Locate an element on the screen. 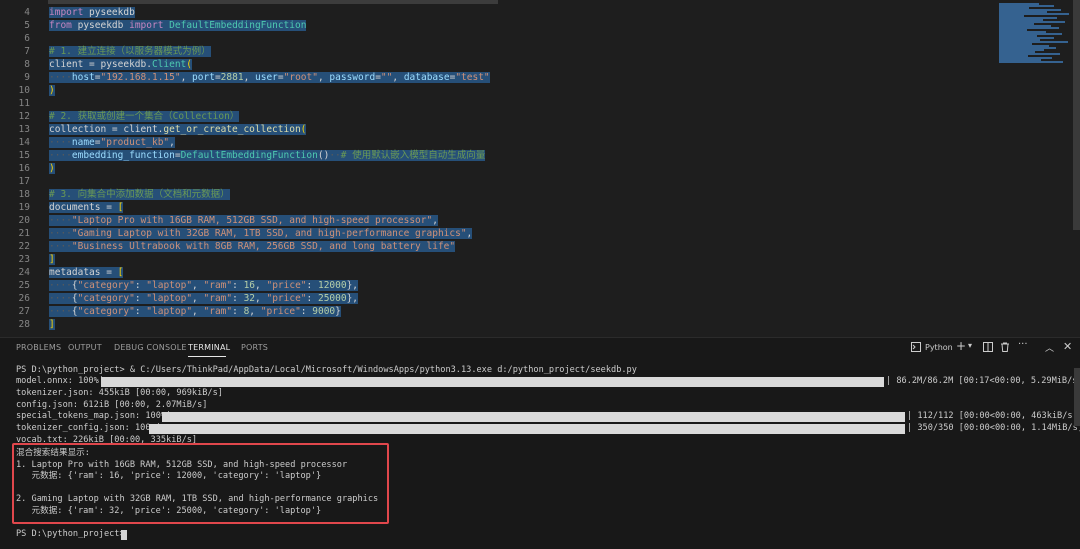  special-tokens-stats: | 112/112 [00:00<00:00, 463kiB/s] is located at coordinates (992, 416).